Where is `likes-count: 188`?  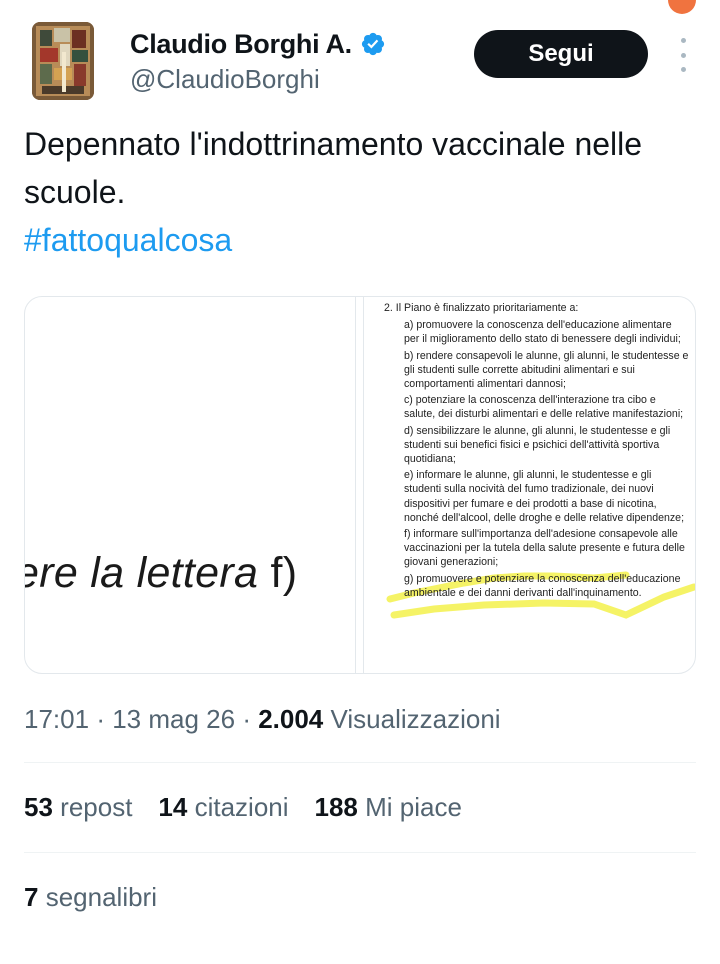 likes-count: 188 is located at coordinates (336, 807).